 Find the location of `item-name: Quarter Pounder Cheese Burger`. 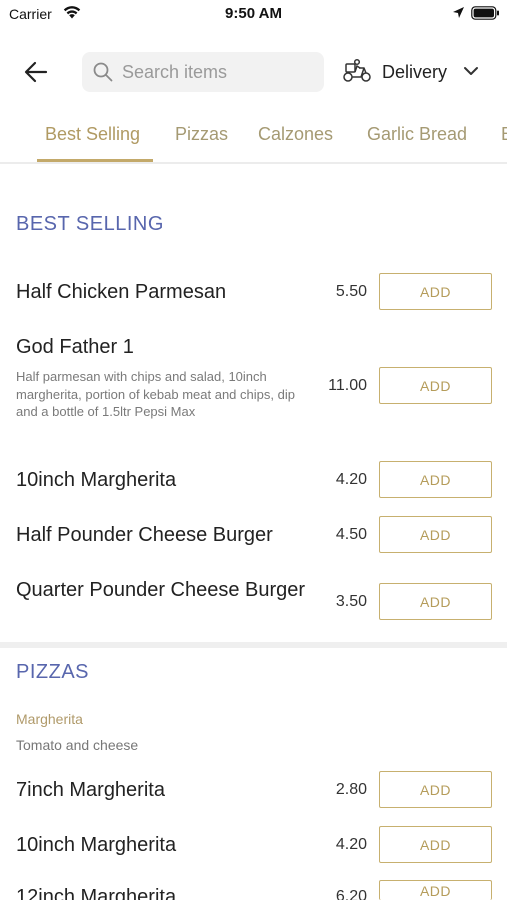

item-name: Quarter Pounder Cheese Burger is located at coordinates (161, 590).